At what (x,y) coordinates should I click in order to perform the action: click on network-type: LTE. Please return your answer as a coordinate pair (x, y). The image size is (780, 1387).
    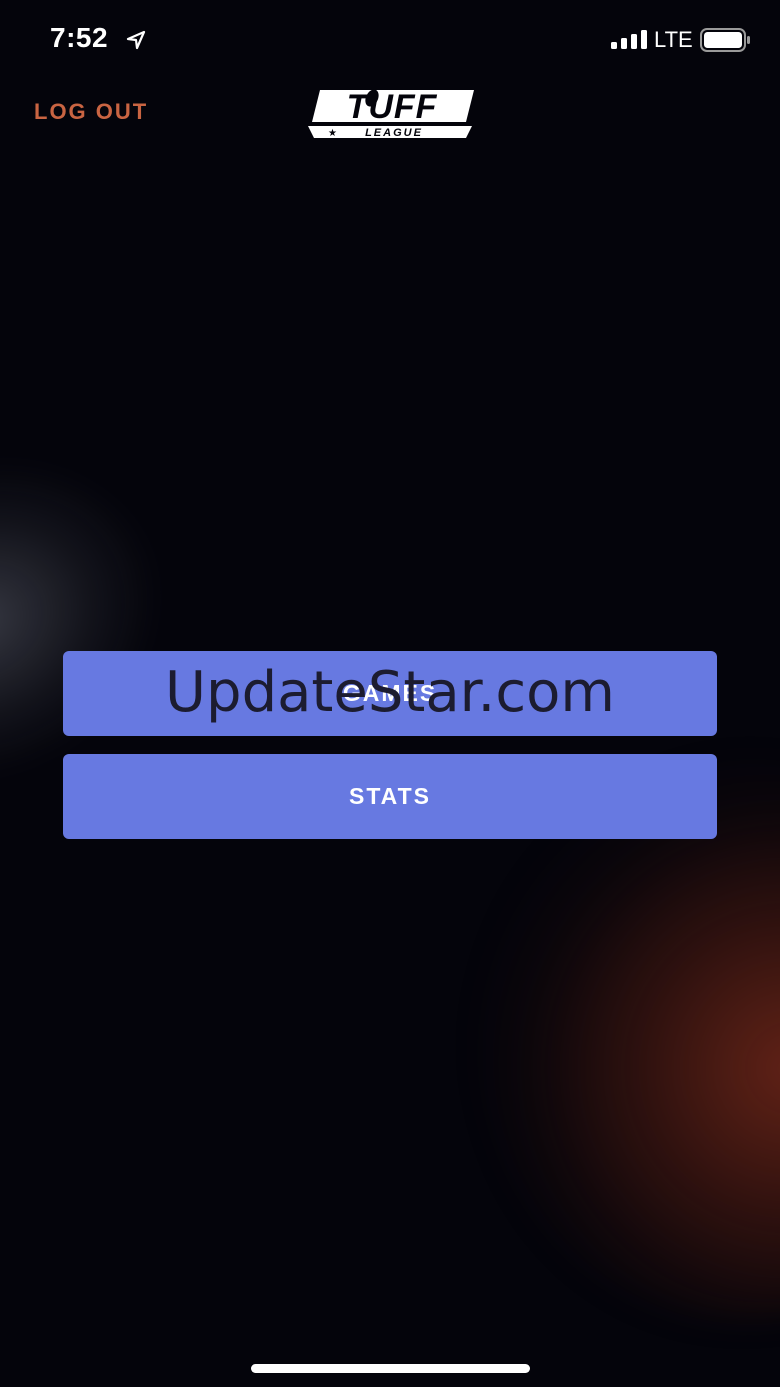
    Looking at the image, I should click on (673, 39).